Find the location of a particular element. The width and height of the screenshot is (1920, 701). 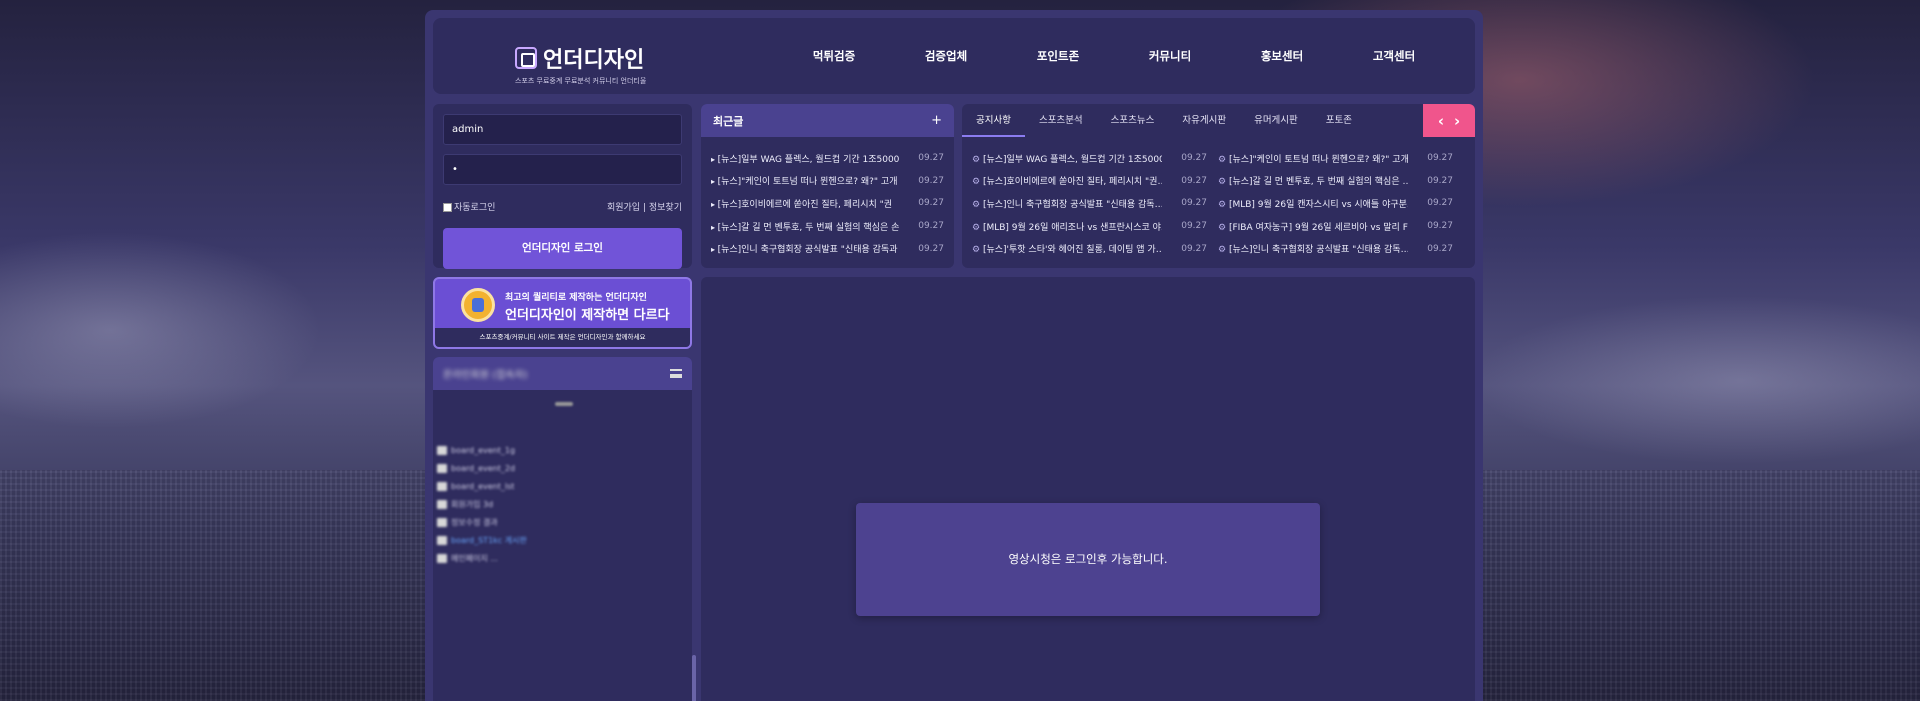

find-info-link: 정보찾기 is located at coordinates (665, 208).